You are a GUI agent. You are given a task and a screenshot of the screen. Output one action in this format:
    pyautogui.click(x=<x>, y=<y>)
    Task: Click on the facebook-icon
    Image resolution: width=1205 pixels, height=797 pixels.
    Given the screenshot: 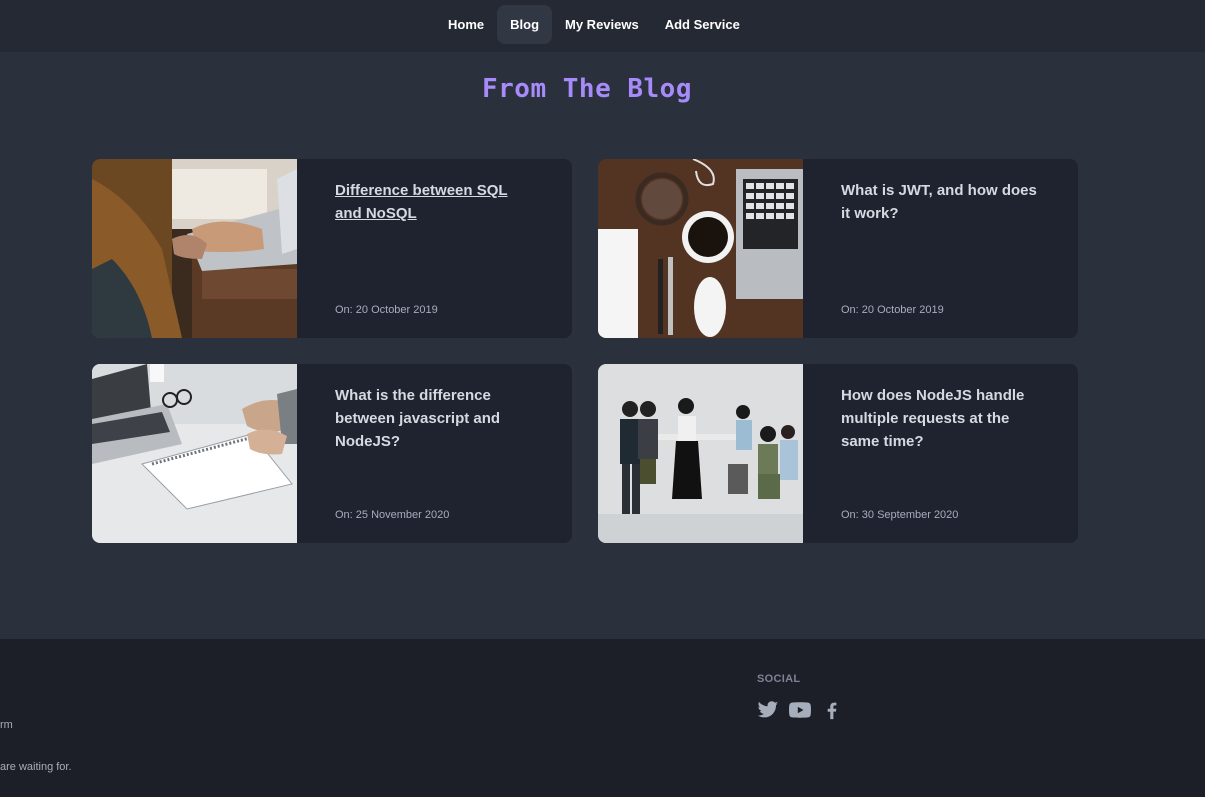 What is the action you would take?
    pyautogui.click(x=832, y=710)
    